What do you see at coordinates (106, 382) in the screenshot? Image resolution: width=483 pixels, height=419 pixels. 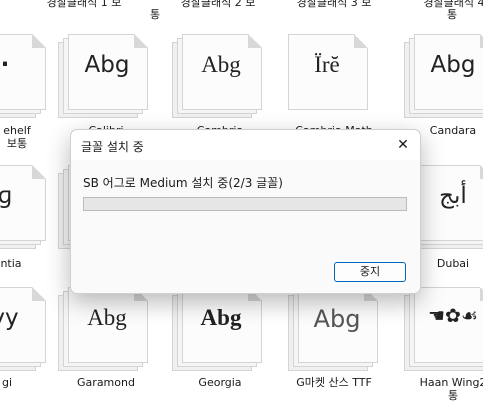 I see `font-caption: Garamond` at bounding box center [106, 382].